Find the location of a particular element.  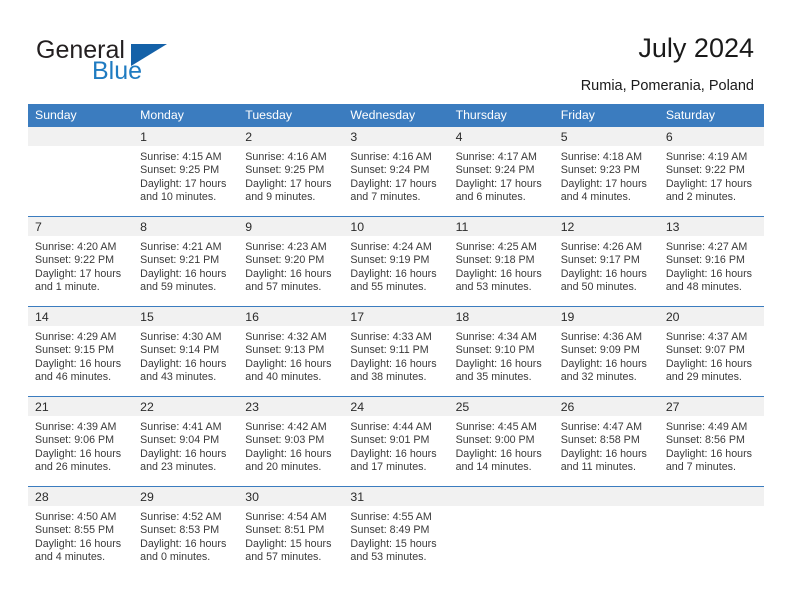

daylight-text-line2: and 32 minutes. is located at coordinates (598, 377).